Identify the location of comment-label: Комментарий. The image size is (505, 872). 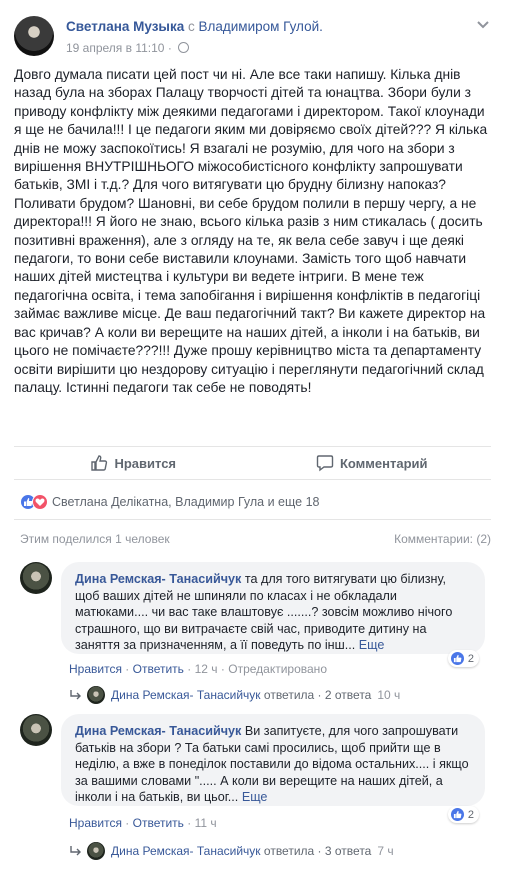
(383, 463).